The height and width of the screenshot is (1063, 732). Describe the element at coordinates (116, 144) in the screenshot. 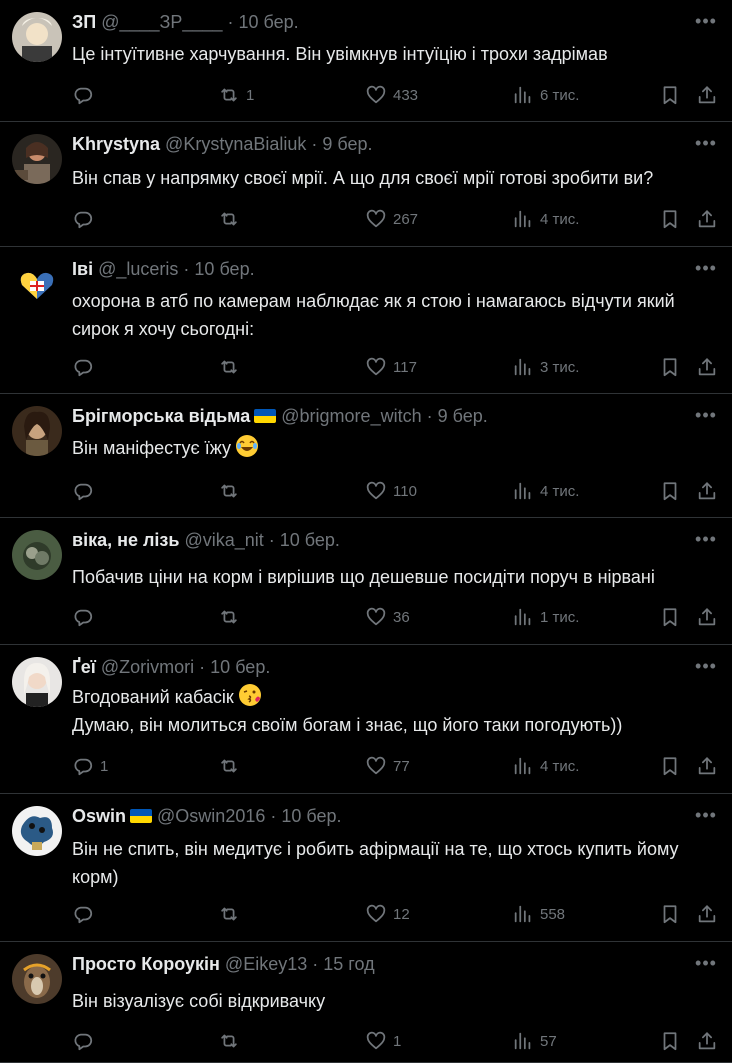

I see `display-name: Khrystyna` at that location.